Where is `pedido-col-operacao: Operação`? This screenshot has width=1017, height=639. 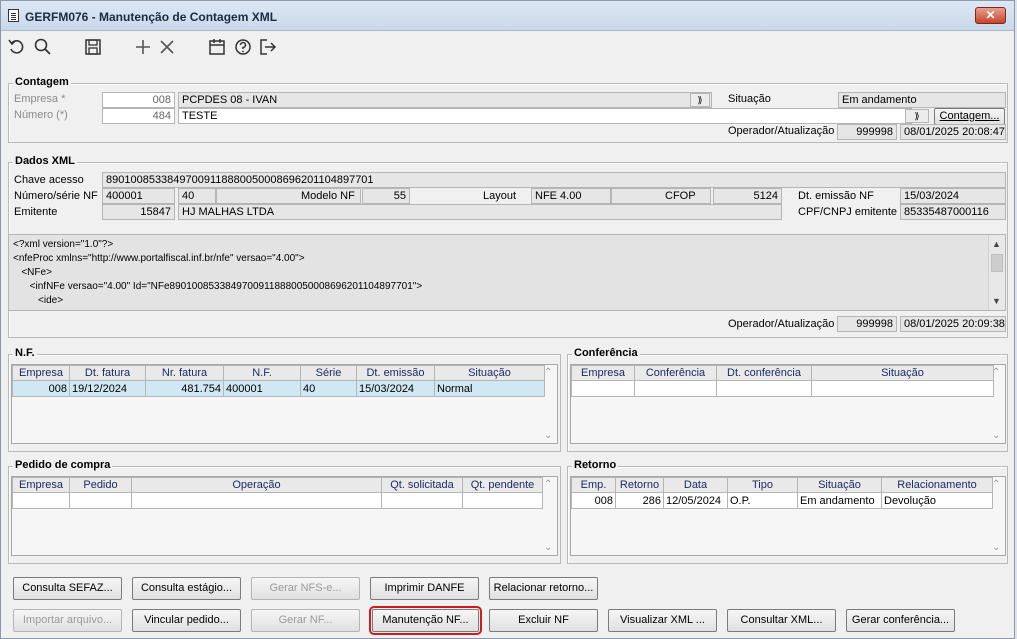
pedido-col-operacao: Operação is located at coordinates (256, 485).